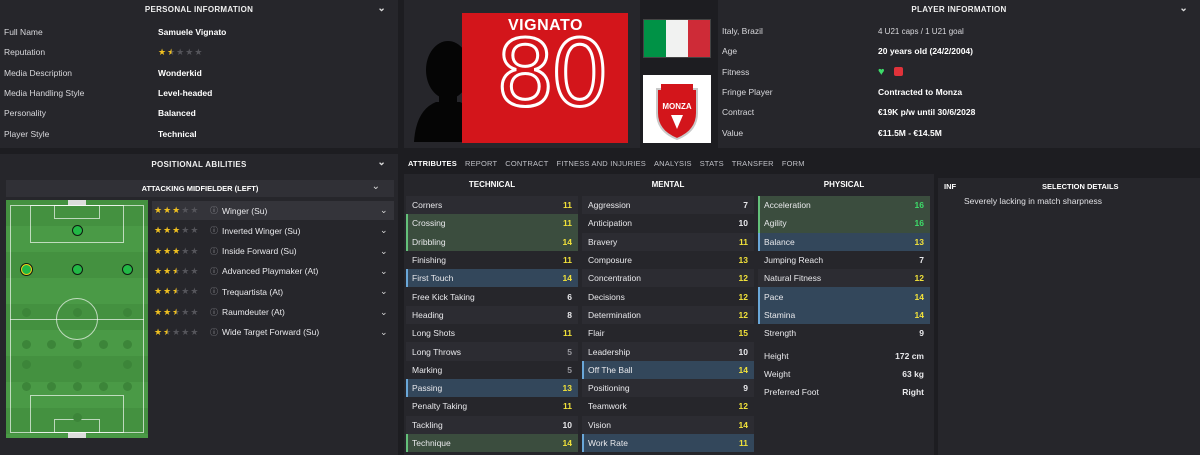  What do you see at coordinates (273, 210) in the screenshot?
I see `role-row: ★★★★★ ⓘ Winger (Su) ⌄` at bounding box center [273, 210].